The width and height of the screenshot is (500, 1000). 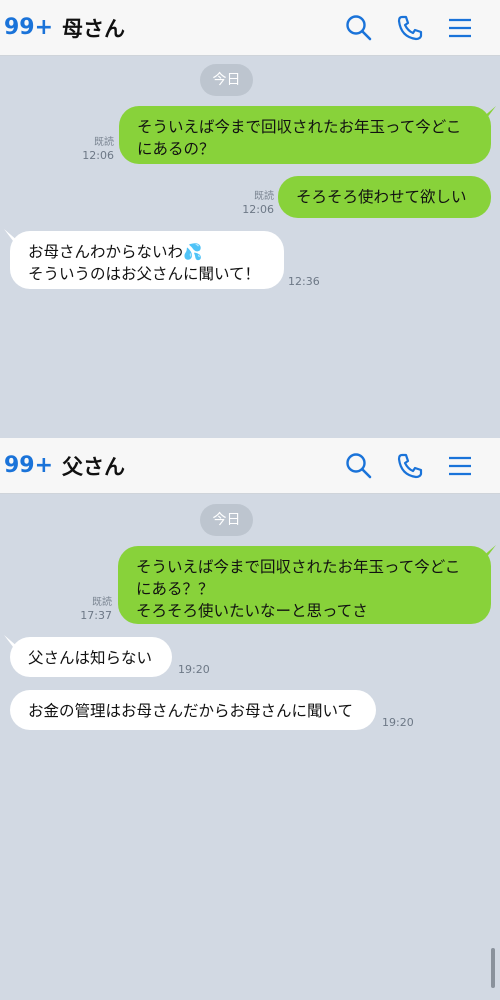 What do you see at coordinates (305, 135) in the screenshot?
I see `message-bubble-sent: そういえば今まで回収されたお年玉って今どこ にあるの？` at bounding box center [305, 135].